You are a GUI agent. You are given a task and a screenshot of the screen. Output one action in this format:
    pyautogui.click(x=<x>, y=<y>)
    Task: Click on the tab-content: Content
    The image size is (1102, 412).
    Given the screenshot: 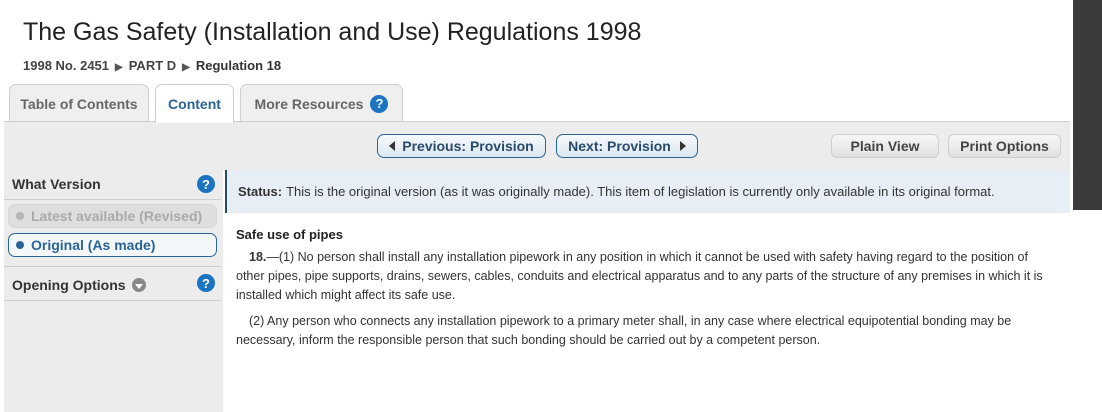 What is the action you would take?
    pyautogui.click(x=194, y=103)
    